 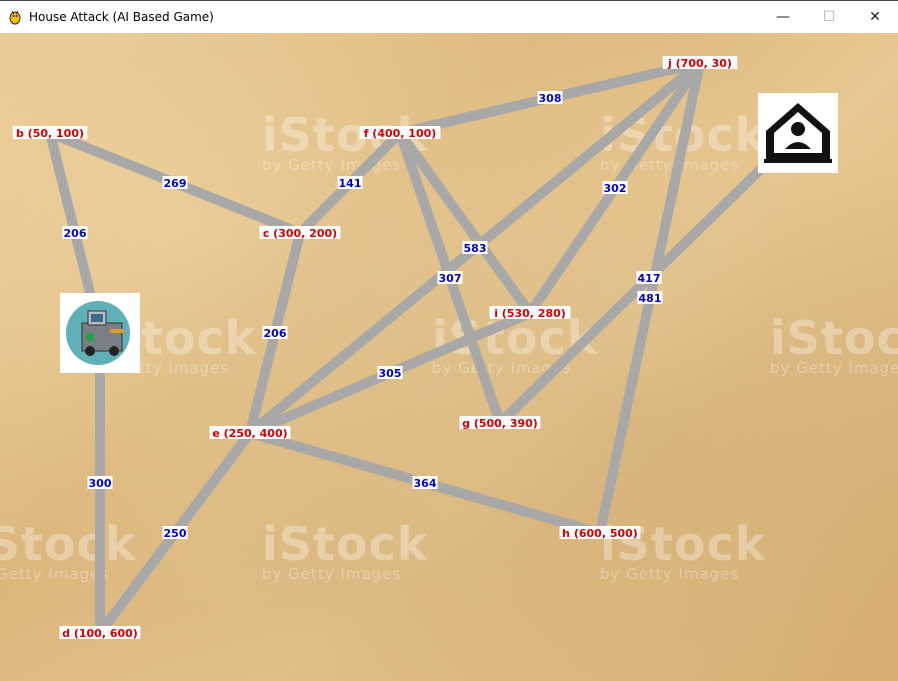 I want to click on app-snake-icon, so click(x=15, y=17).